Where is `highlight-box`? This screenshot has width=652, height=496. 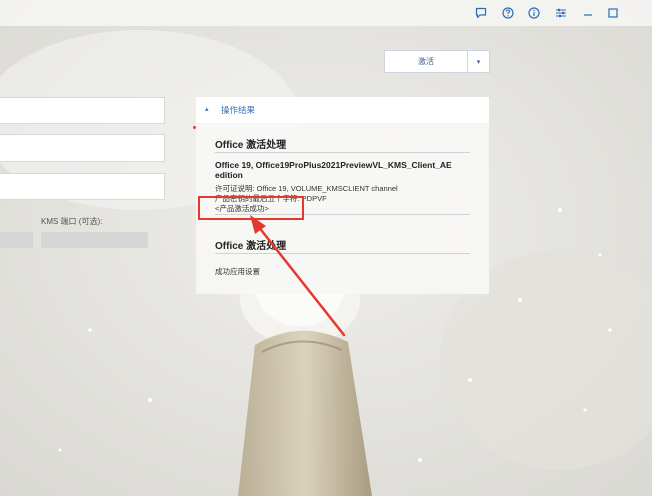
highlight-box is located at coordinates (251, 208).